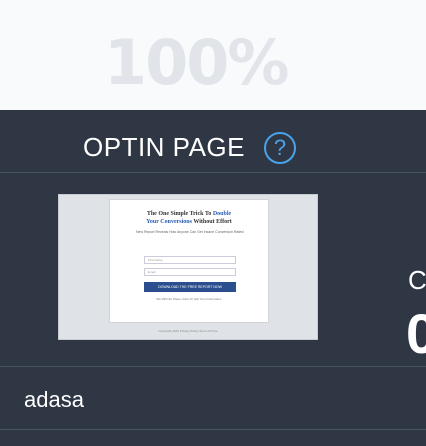  Describe the element at coordinates (197, 62) in the screenshot. I see `conversion-percent: 100%` at that location.